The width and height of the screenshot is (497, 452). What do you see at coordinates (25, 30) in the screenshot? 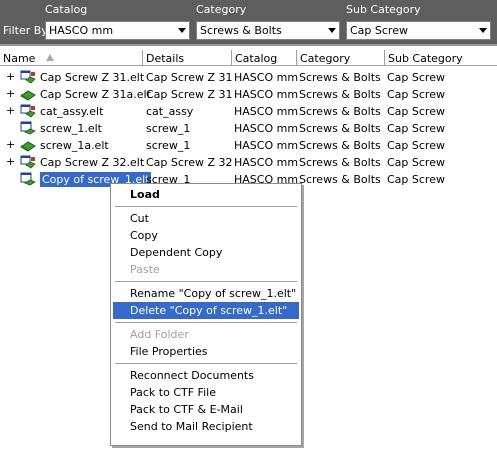
I see `filter-by-label: Filter By` at bounding box center [25, 30].